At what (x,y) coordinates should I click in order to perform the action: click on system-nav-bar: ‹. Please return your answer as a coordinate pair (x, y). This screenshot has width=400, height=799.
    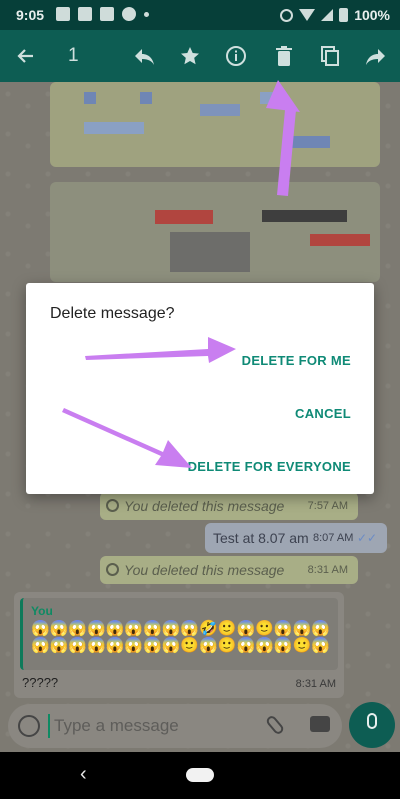
    Looking at the image, I should click on (200, 775).